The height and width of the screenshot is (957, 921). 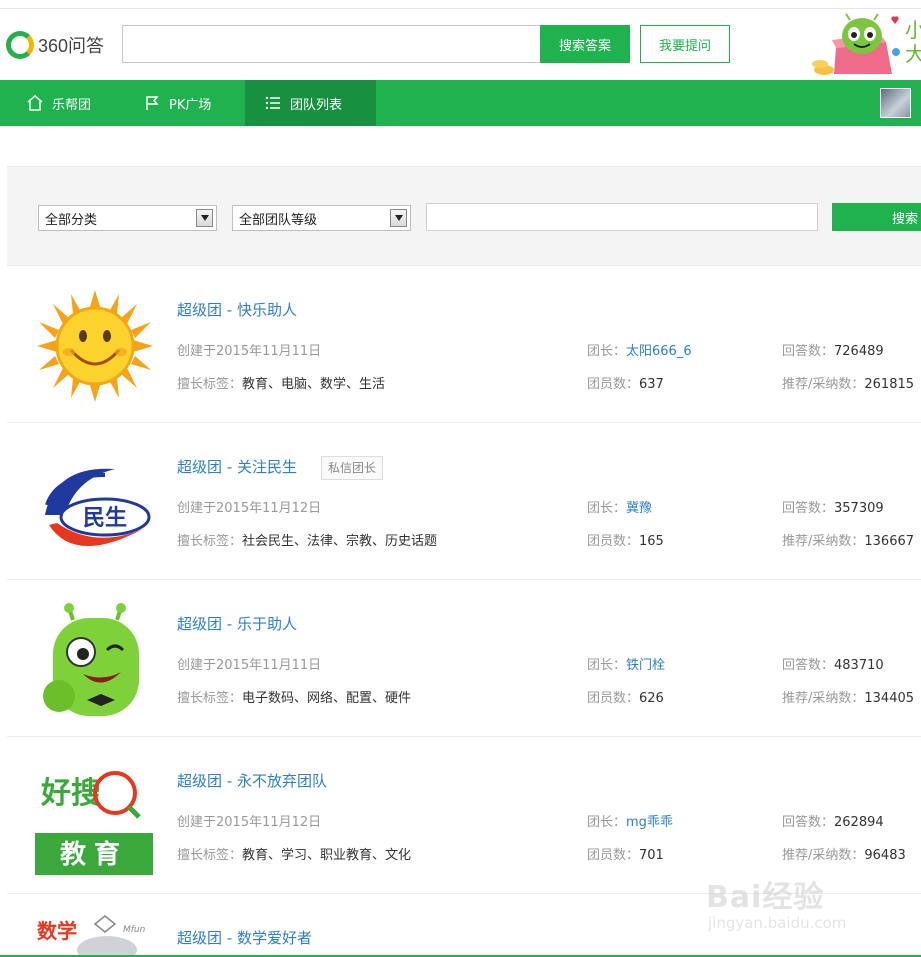 I want to click on members-value: 165, so click(x=651, y=541).